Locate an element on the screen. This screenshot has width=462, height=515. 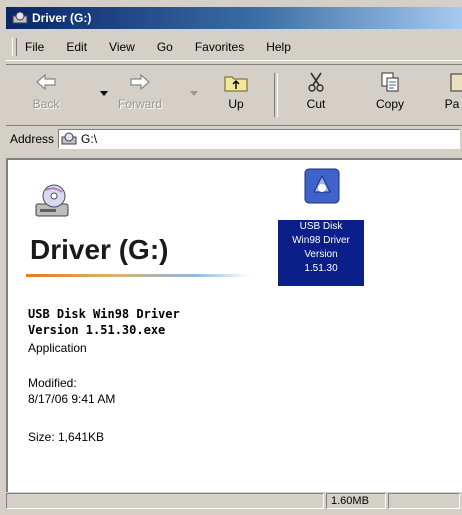
forward-label: Forward is located at coordinates (139, 104).